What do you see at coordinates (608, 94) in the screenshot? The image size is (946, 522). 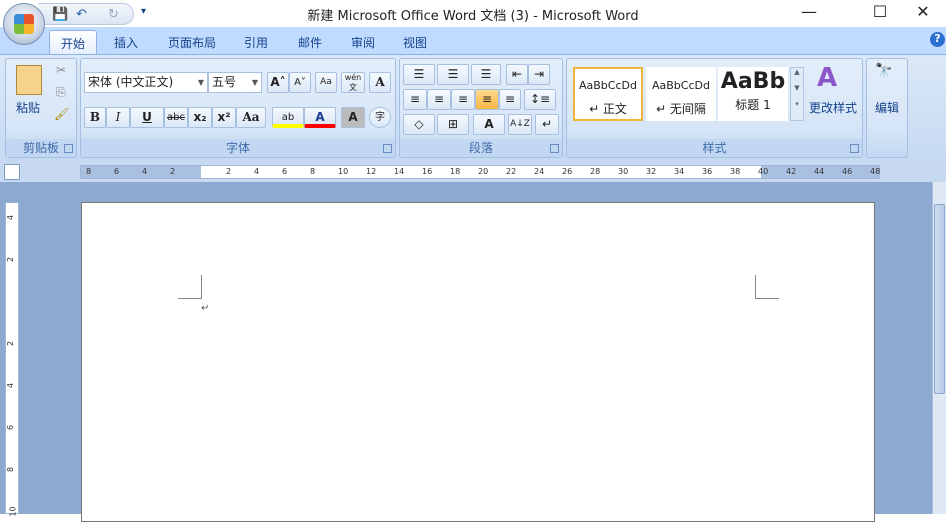 I see `style-normal: AaBbCcDd ↵ 正文` at bounding box center [608, 94].